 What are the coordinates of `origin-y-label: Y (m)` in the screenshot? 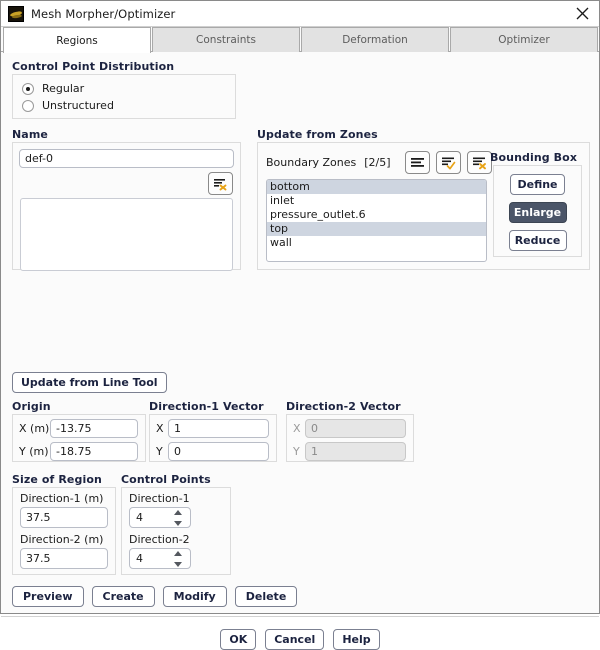 It's located at (34, 451).